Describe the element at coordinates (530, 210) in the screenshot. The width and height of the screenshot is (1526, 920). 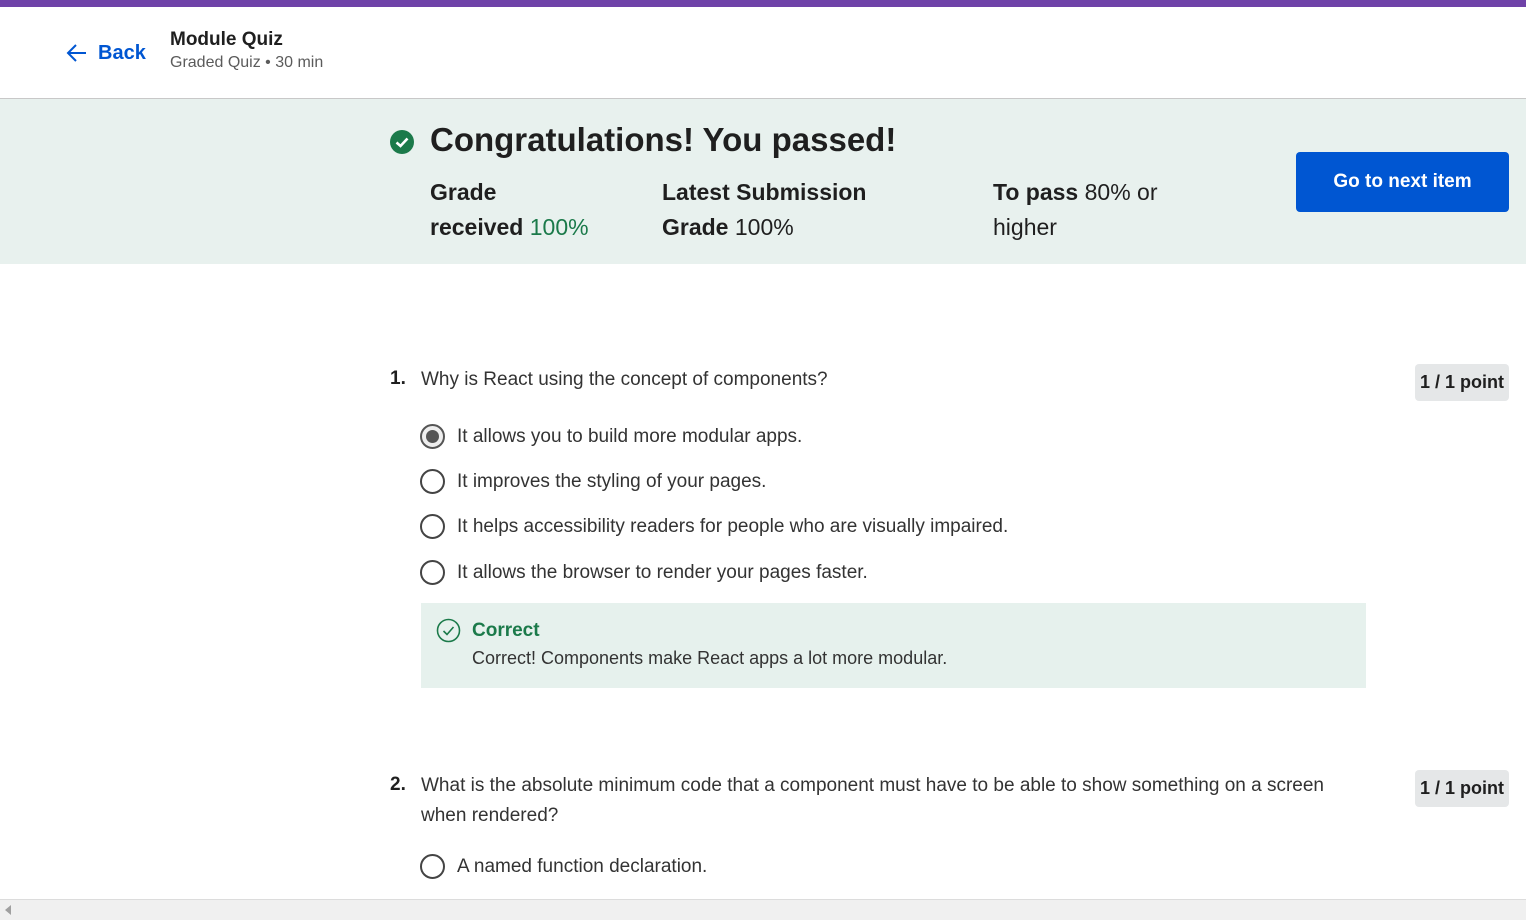
I see `grade-received: Grade received 100%` at that location.